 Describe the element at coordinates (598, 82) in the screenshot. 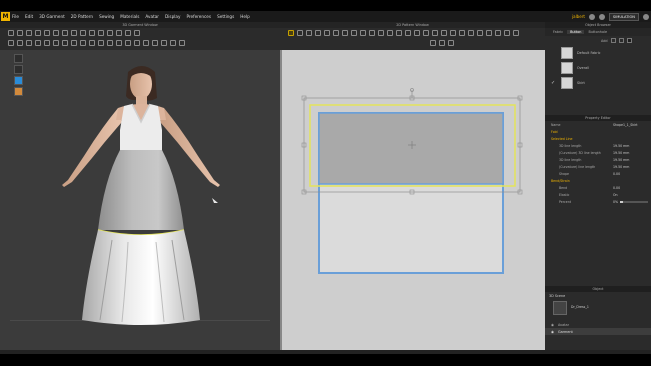

I see `fabric-item: ✓ Skirt` at that location.